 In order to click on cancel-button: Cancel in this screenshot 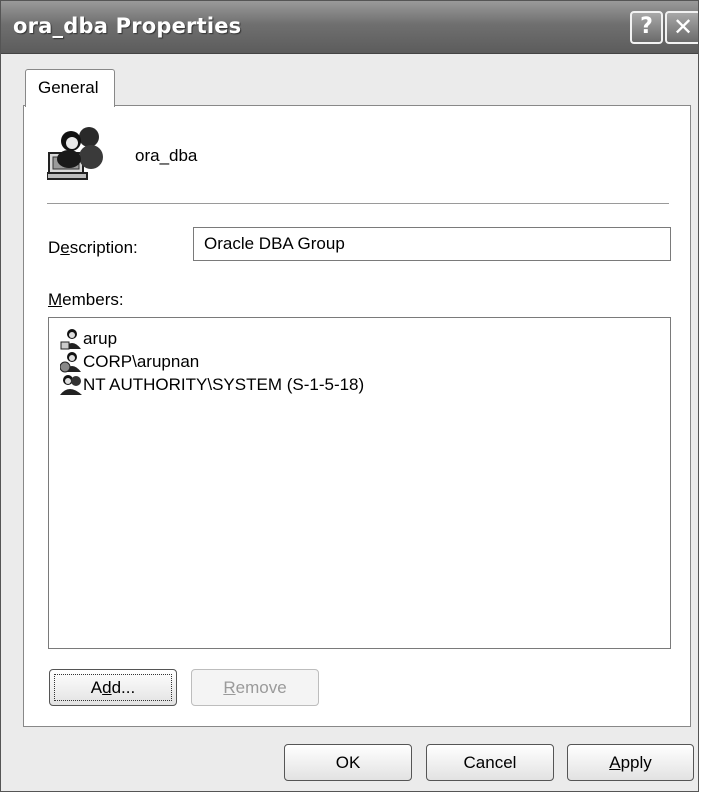, I will do `click(490, 762)`.